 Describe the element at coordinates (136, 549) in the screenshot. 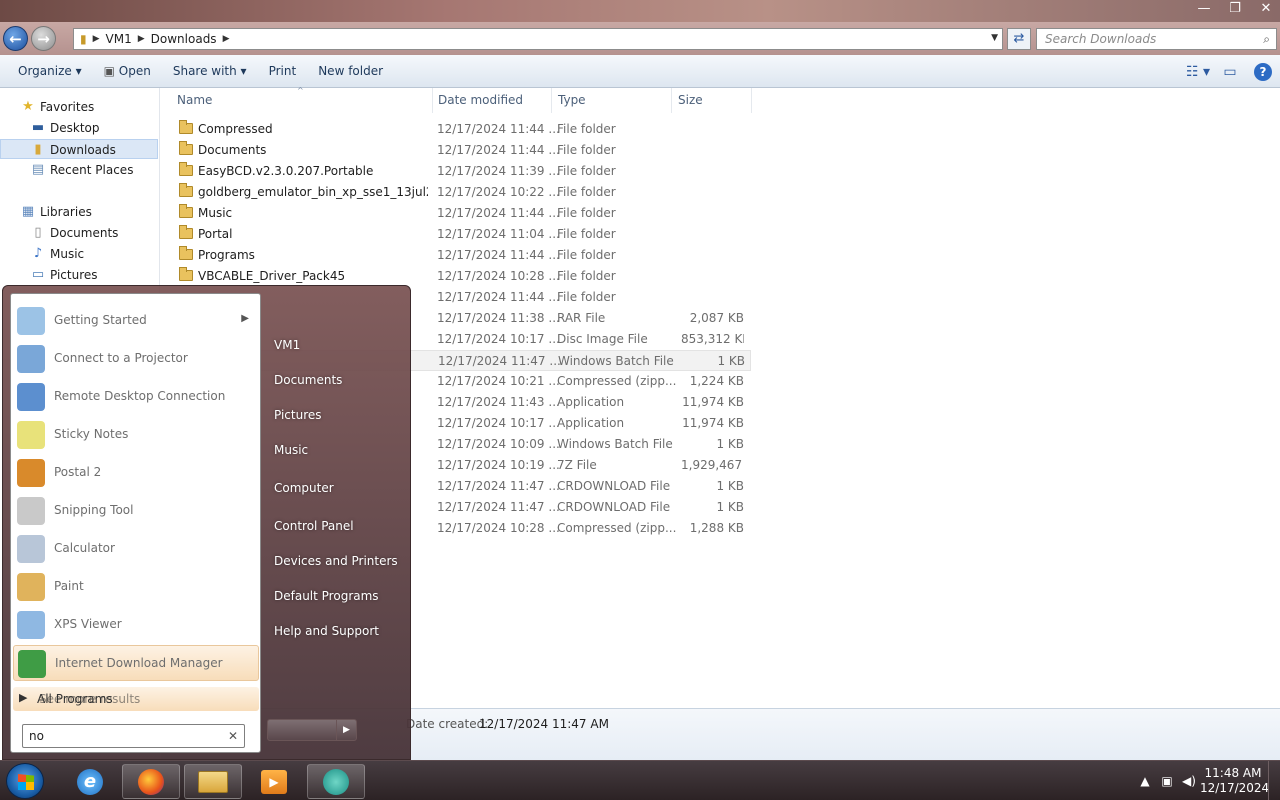

I see `start-program-item: Calculator` at that location.